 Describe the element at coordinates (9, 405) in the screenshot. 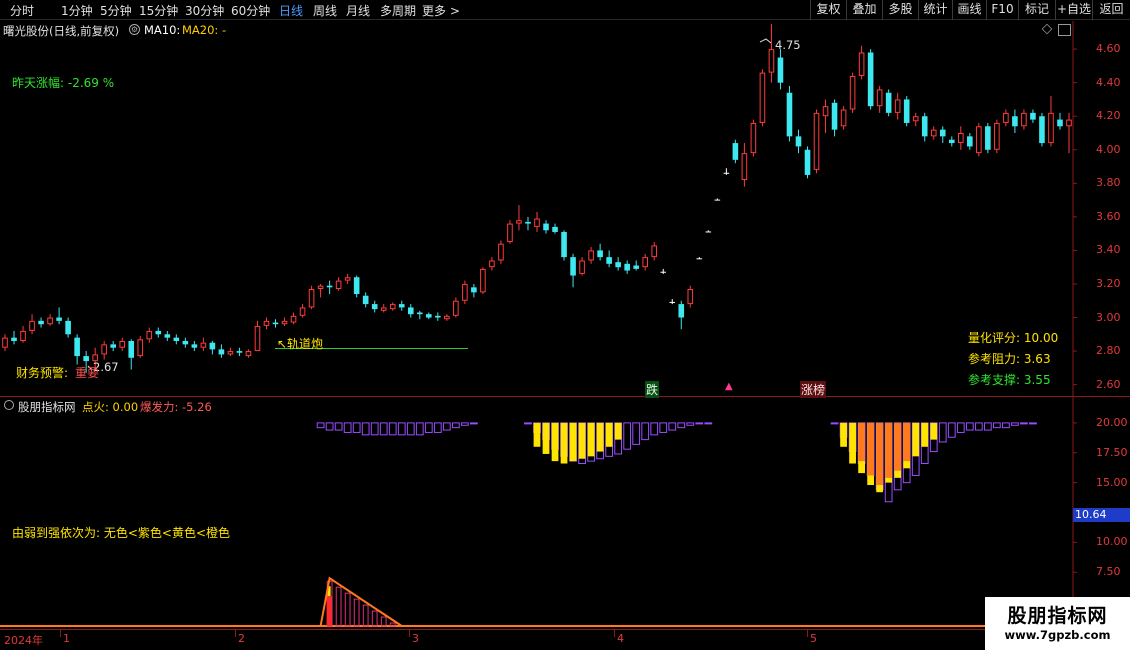

I see `indicator-settings-icon` at that location.